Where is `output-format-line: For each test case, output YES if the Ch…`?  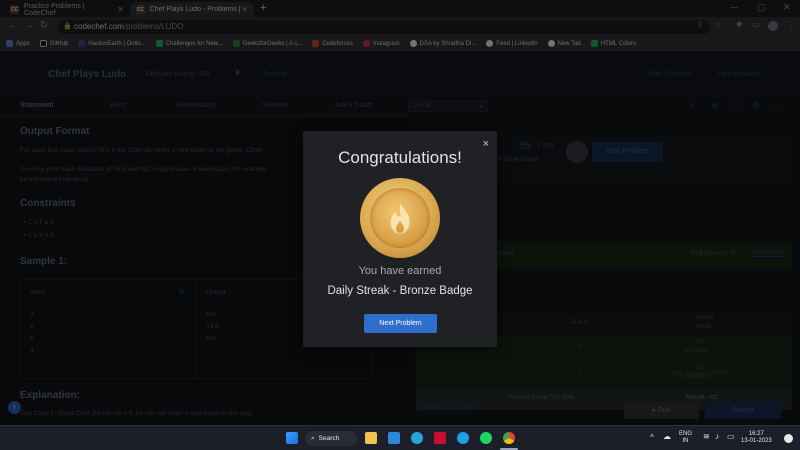
output-format-line: For each test case, output YES if the Ch… is located at coordinates (141, 150).